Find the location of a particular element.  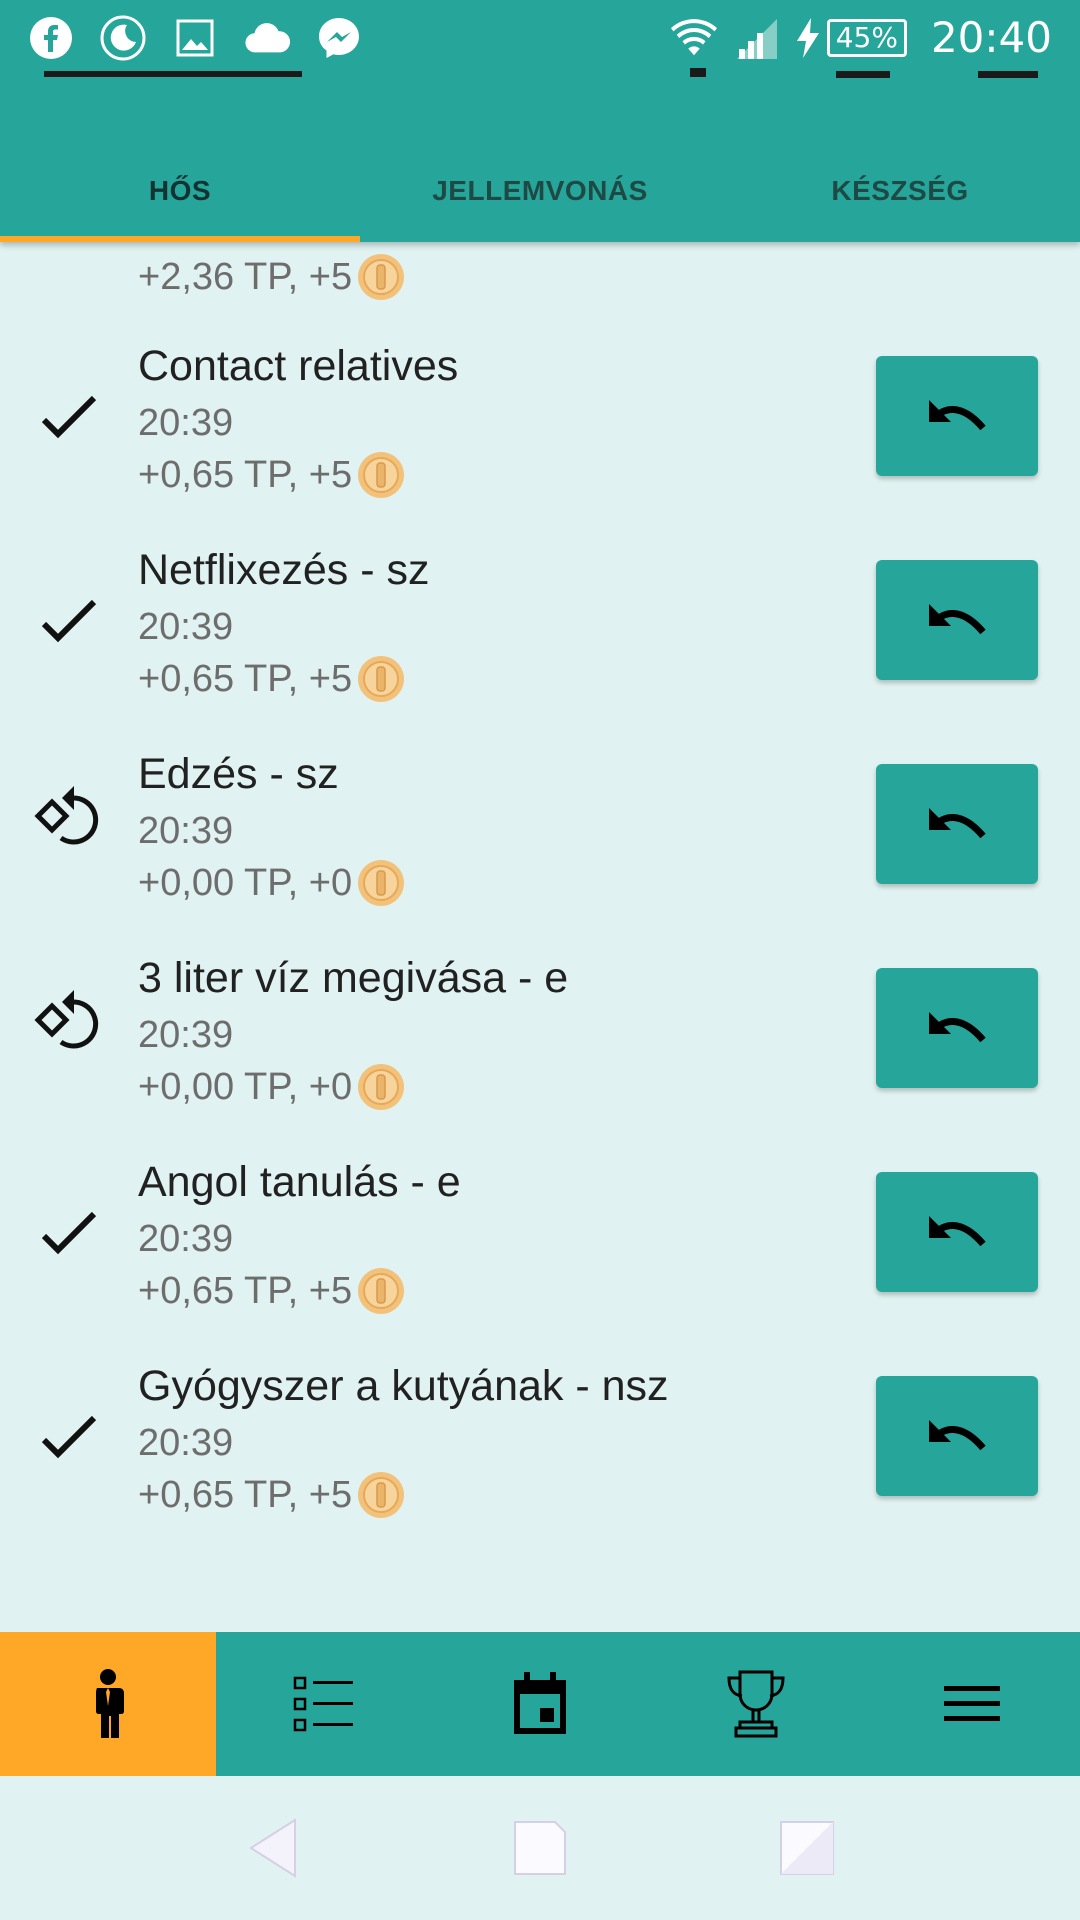

list-item: Angol tanulás - e 20:39 +0,65 TP, +5 is located at coordinates (540, 1250).